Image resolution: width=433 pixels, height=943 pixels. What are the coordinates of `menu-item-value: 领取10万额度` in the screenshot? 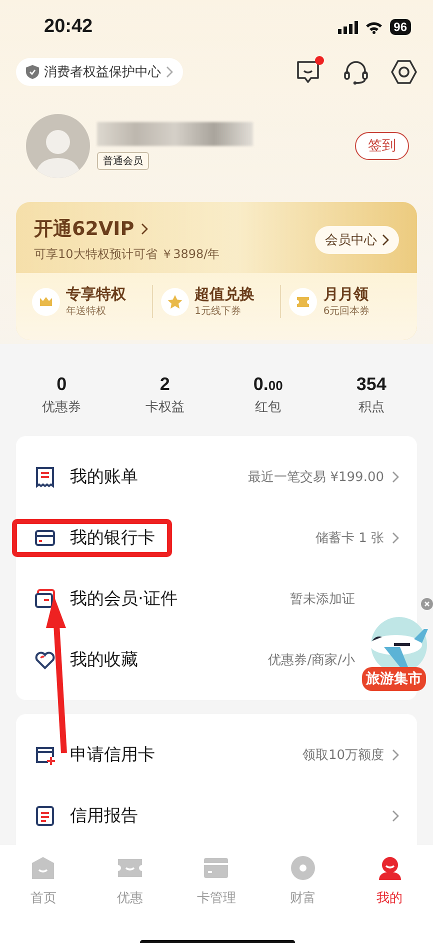 It's located at (343, 755).